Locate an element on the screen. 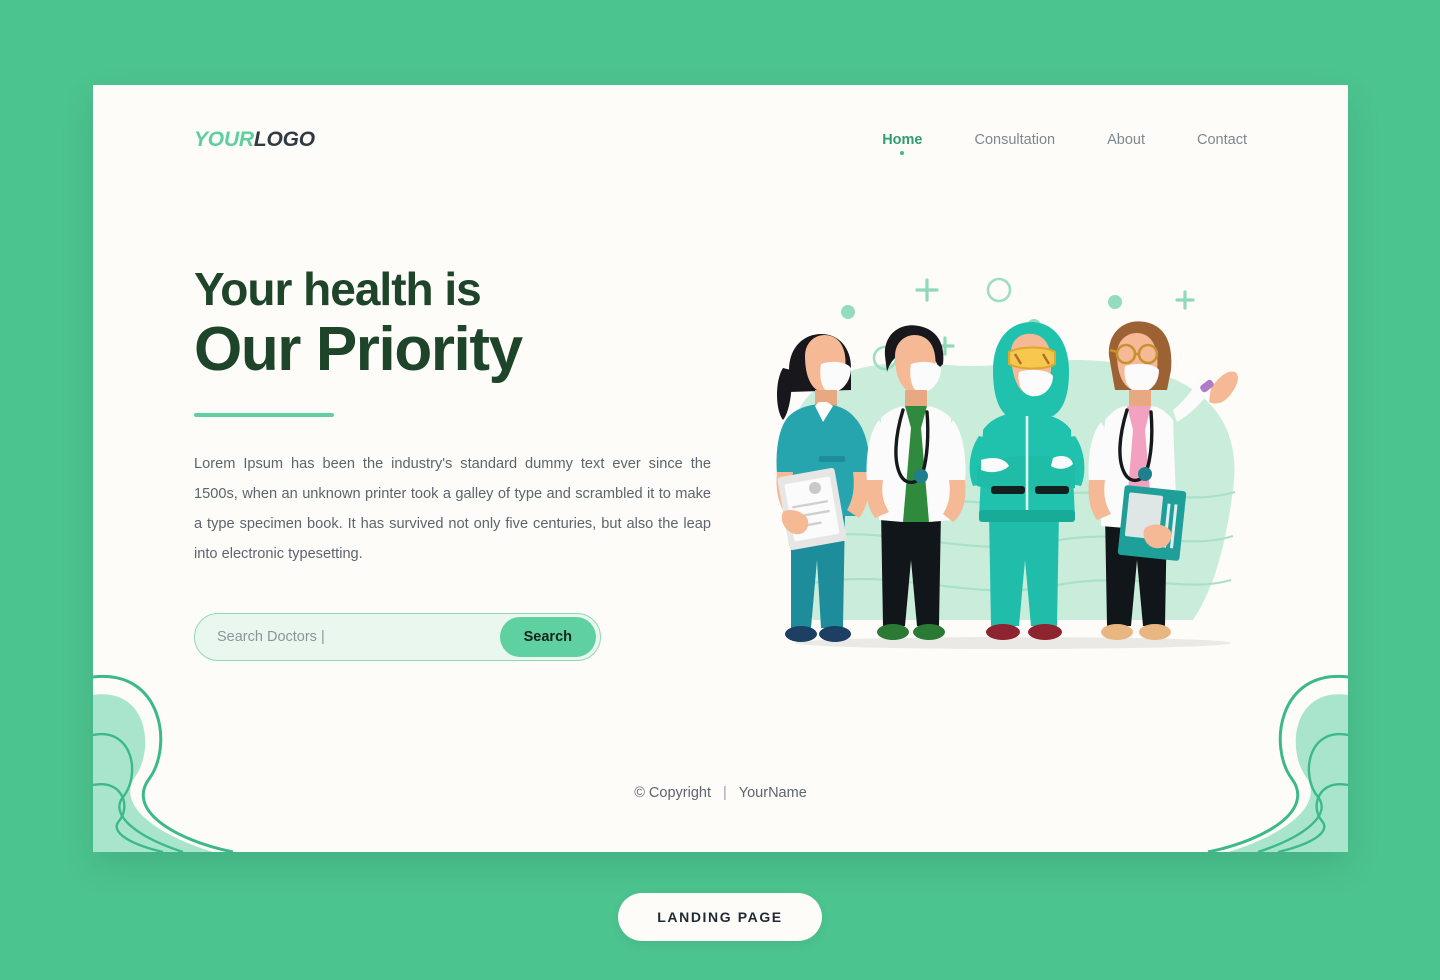 Image resolution: width=1440 pixels, height=980 pixels. nav-label-consultation: Consultation is located at coordinates (1015, 140).